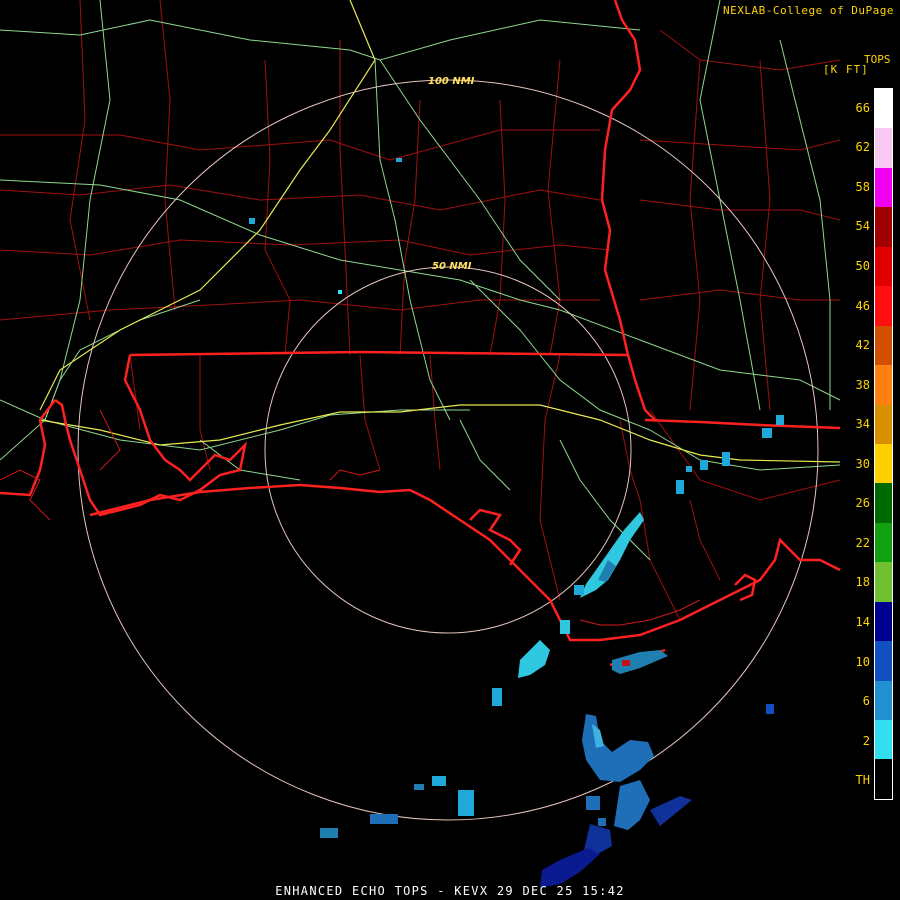 The image size is (900, 900). I want to click on legend-label: 30, so click(862, 463).